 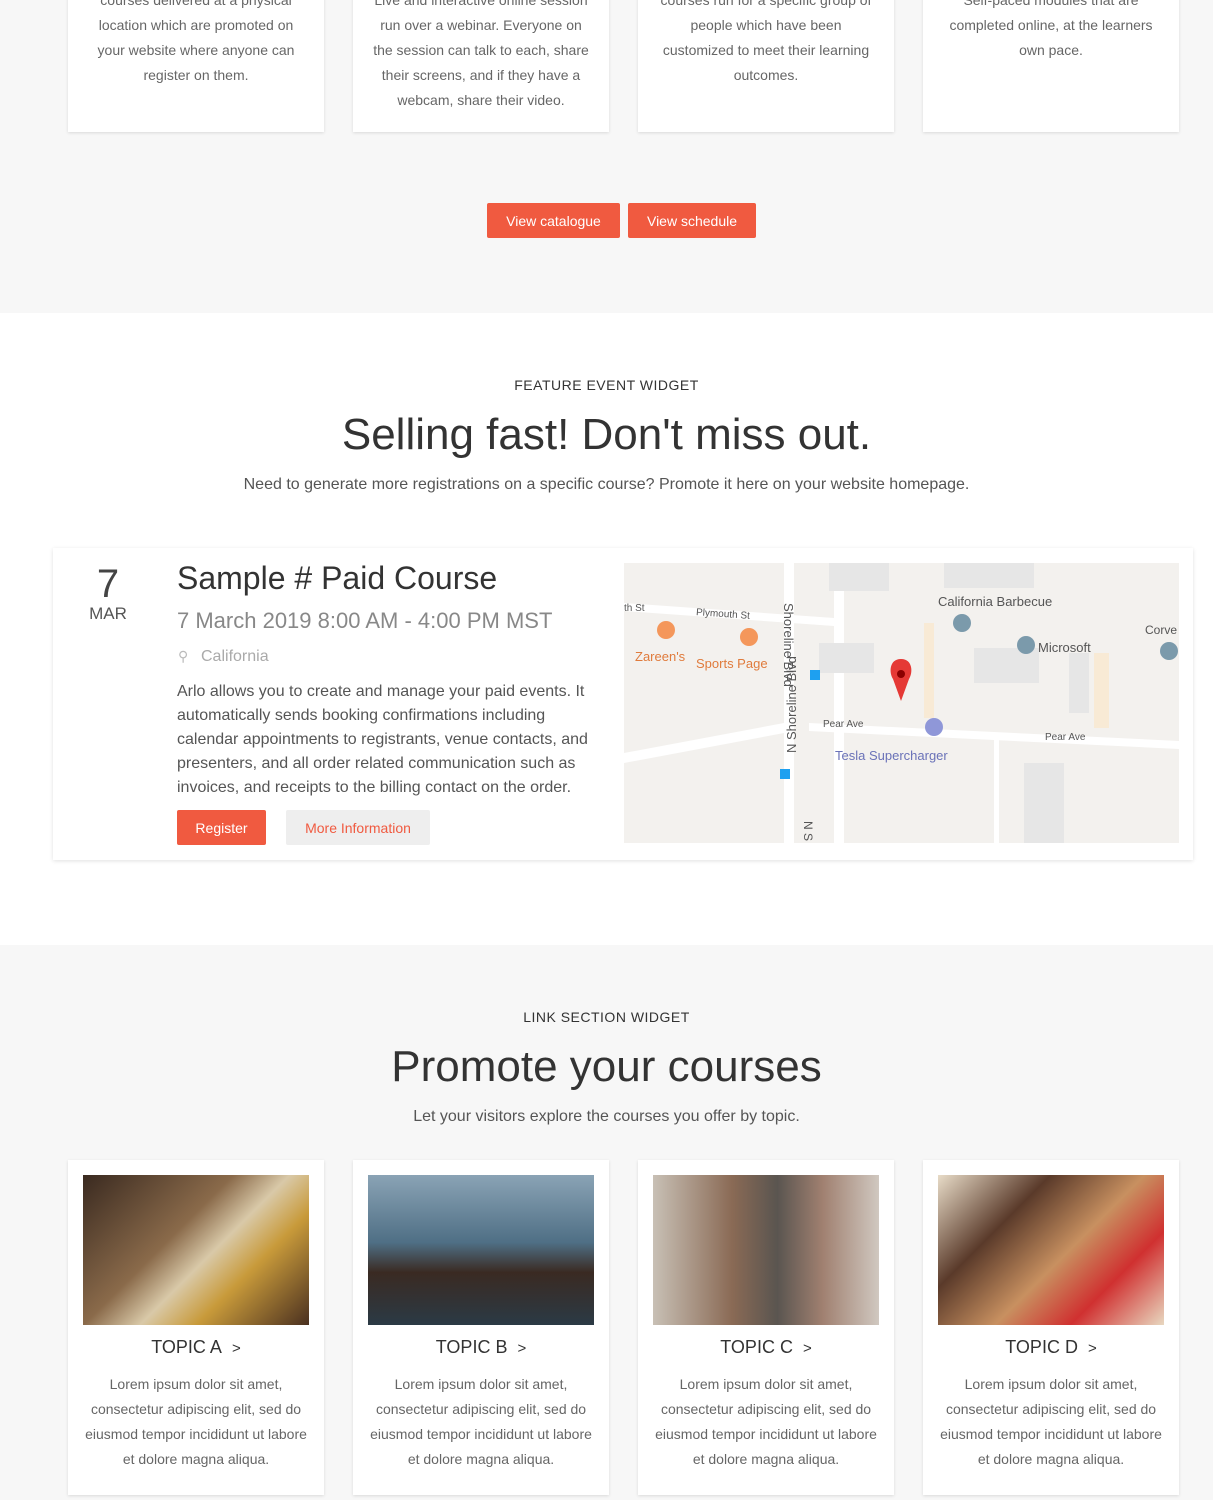 I want to click on topic-title: TOPIC D >, so click(x=1051, y=1347).